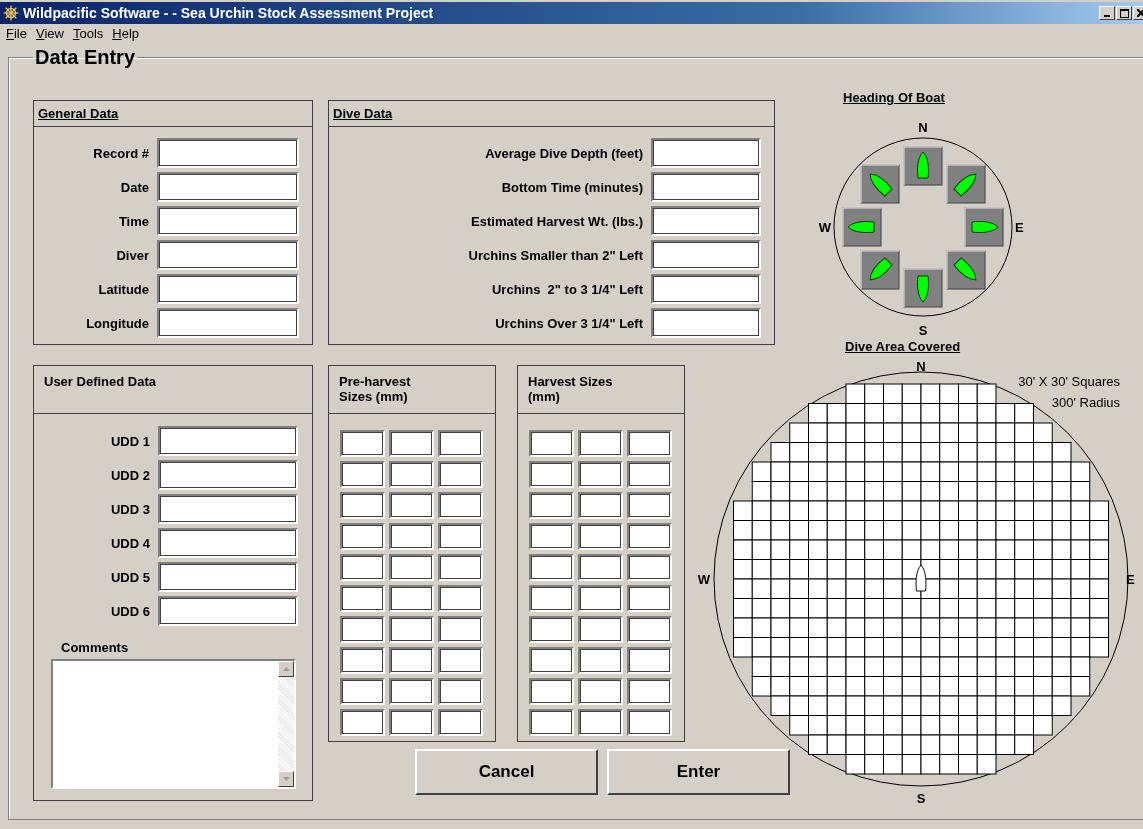 This screenshot has width=1143, height=829. Describe the element at coordinates (52, 33) in the screenshot. I see `menu-item: View` at that location.